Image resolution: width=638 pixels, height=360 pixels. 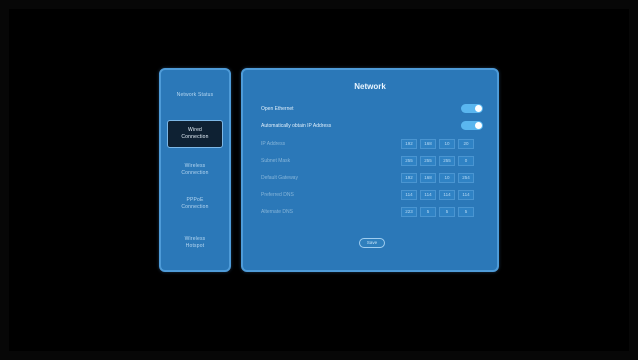 I want to click on sidebar-item-pppoe-connection: PPPoE Connection, so click(x=195, y=204).